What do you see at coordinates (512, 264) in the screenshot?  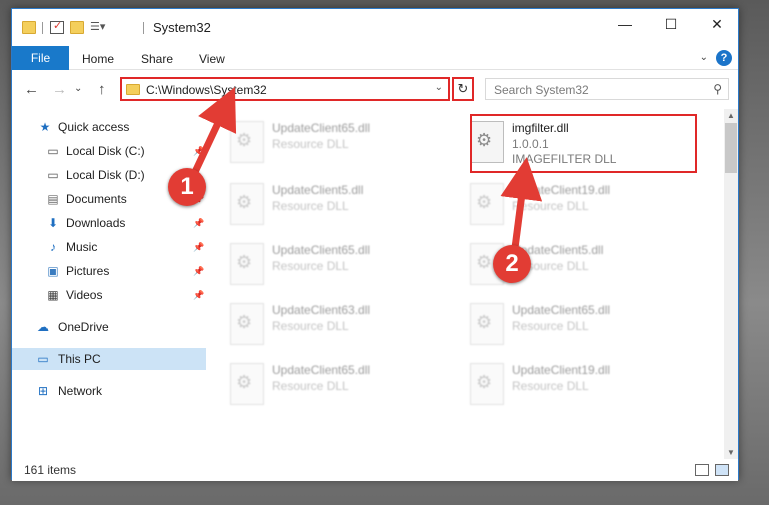 I see `callout-2: 2` at bounding box center [512, 264].